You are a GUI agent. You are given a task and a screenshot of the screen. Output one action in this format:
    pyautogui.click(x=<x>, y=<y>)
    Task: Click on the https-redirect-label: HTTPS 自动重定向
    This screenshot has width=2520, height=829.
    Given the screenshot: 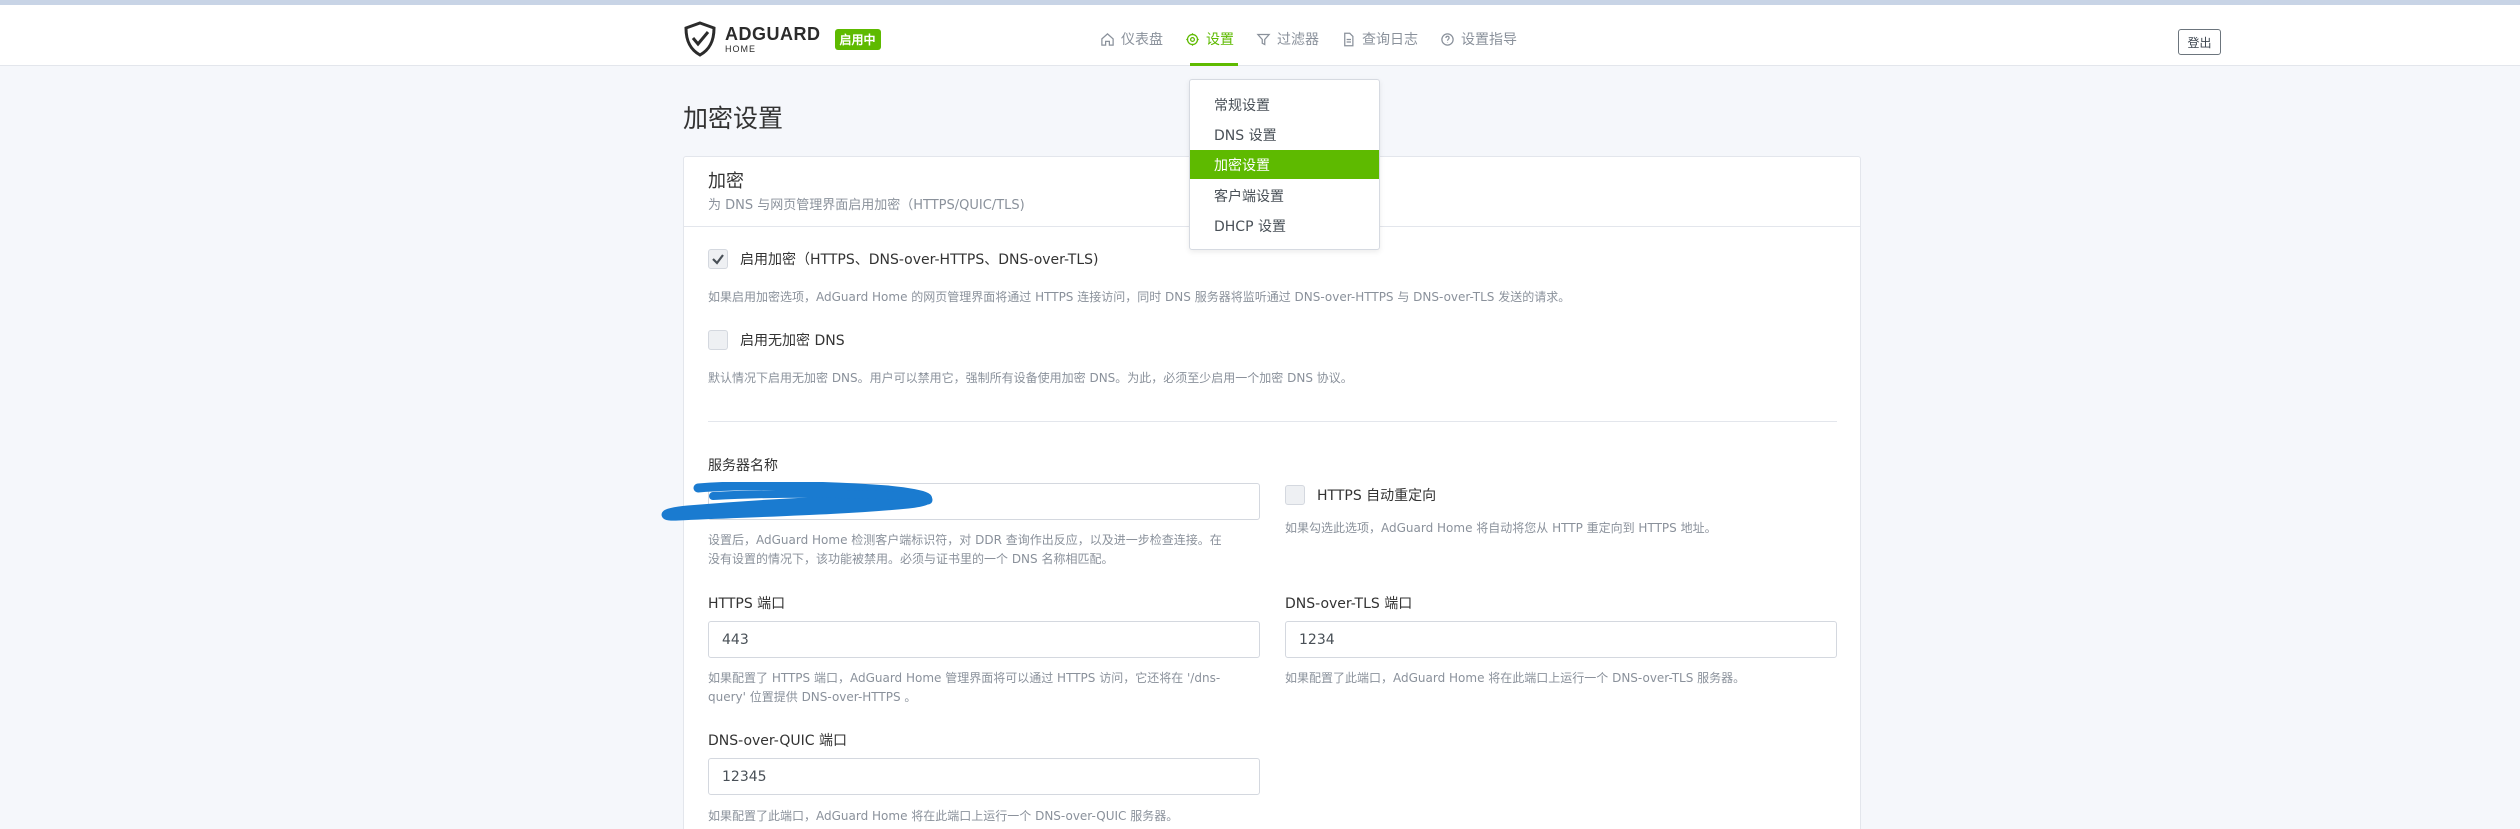 What is the action you would take?
    pyautogui.click(x=1377, y=496)
    